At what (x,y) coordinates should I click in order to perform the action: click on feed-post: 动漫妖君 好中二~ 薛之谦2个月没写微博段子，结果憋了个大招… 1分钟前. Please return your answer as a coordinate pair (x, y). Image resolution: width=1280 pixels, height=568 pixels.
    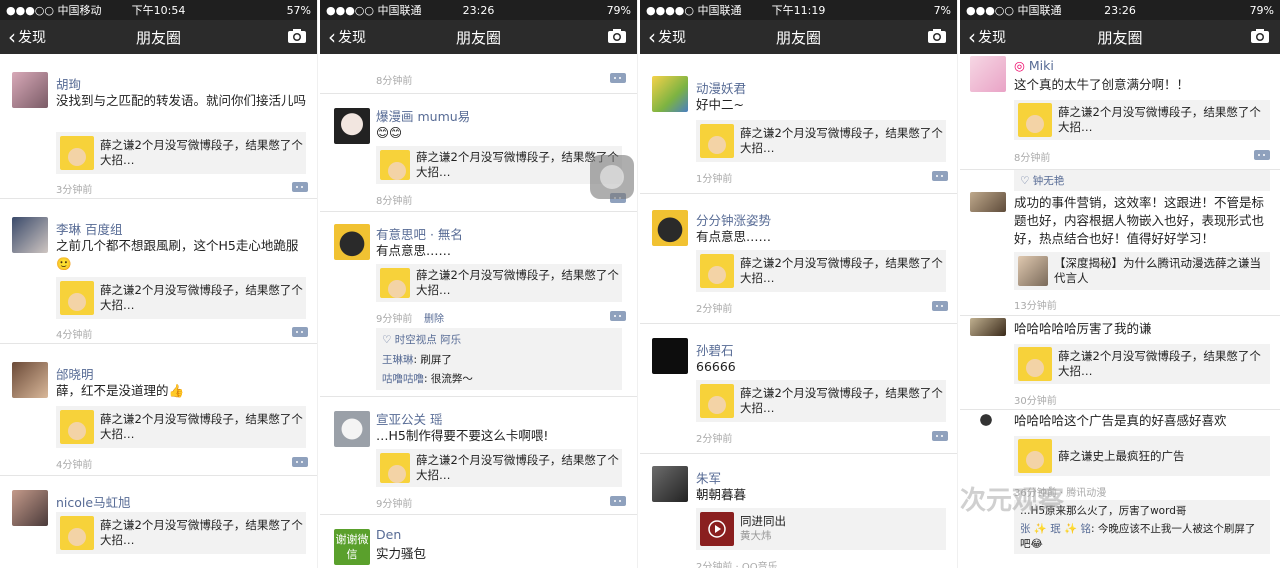
    Looking at the image, I should click on (798, 124).